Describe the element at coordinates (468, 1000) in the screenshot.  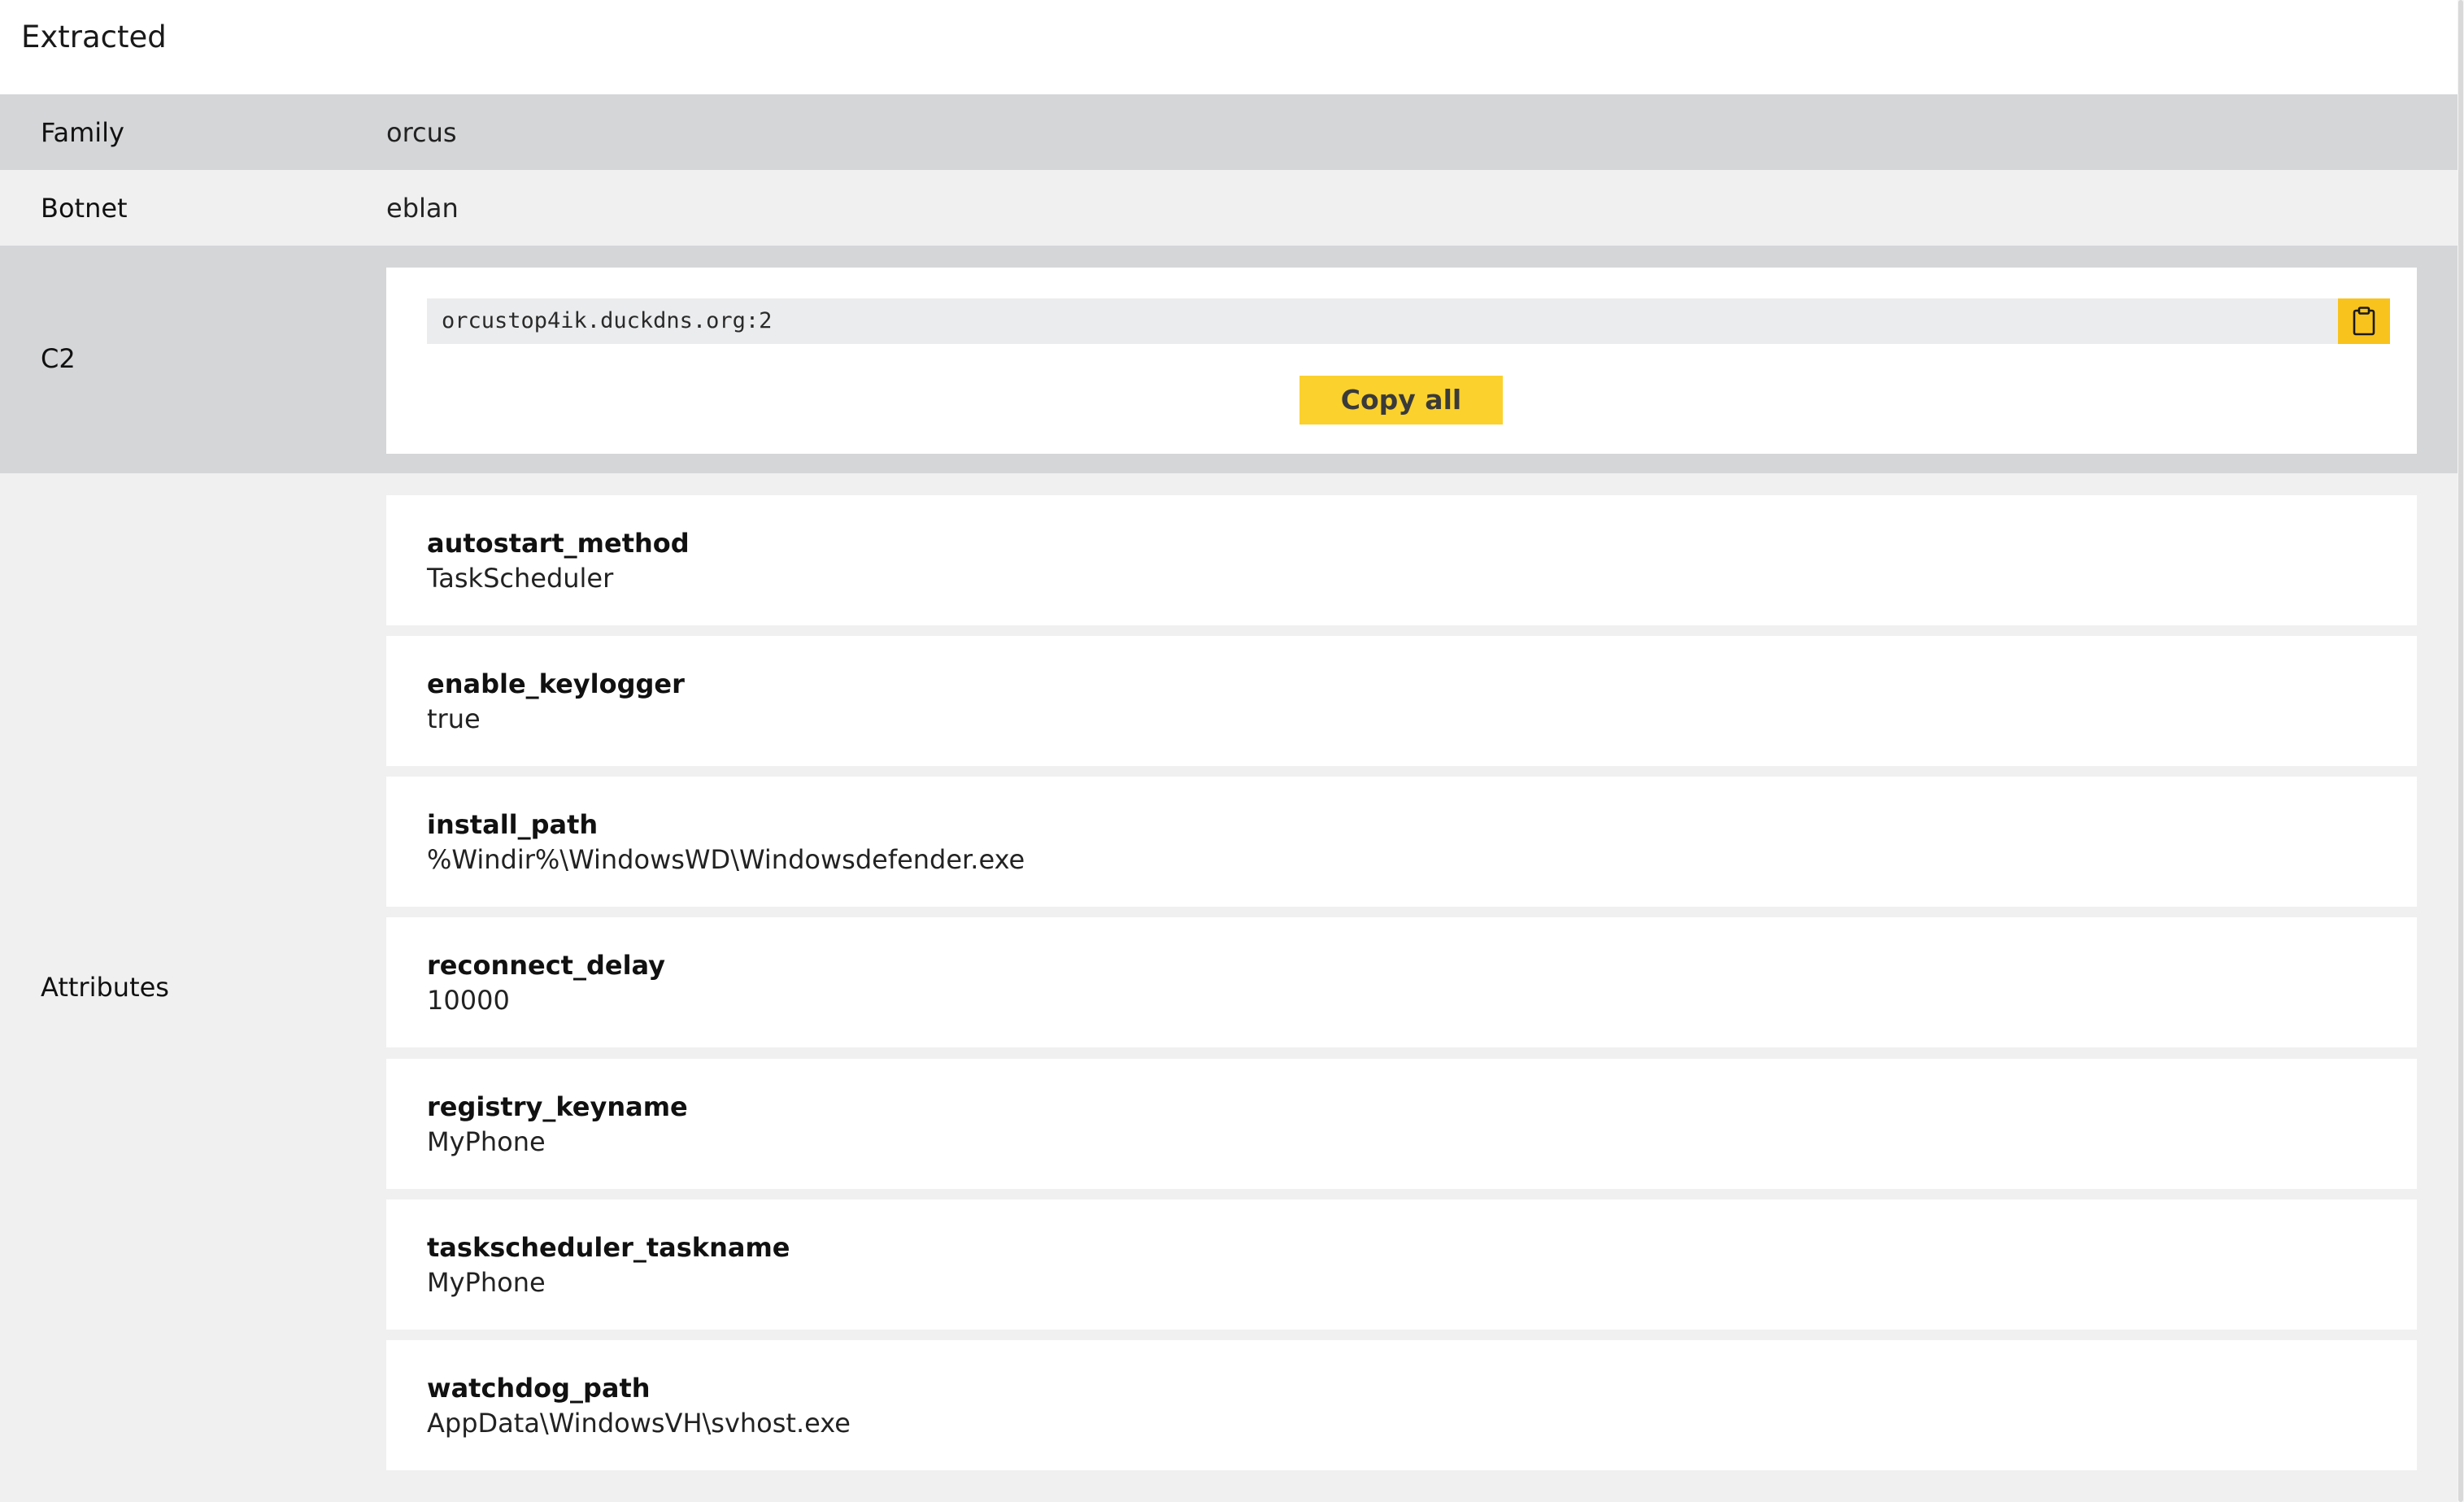
I see `attribute-value: 10000` at that location.